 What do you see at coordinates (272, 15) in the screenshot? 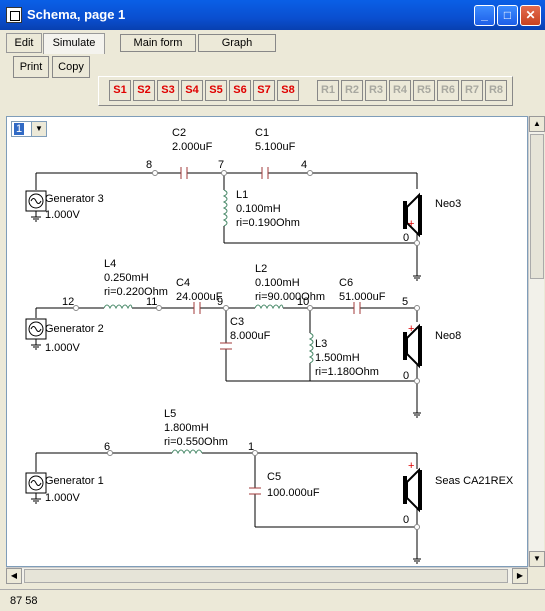
I see `title-bar: Schema, page 1 _ □ ✕` at bounding box center [272, 15].